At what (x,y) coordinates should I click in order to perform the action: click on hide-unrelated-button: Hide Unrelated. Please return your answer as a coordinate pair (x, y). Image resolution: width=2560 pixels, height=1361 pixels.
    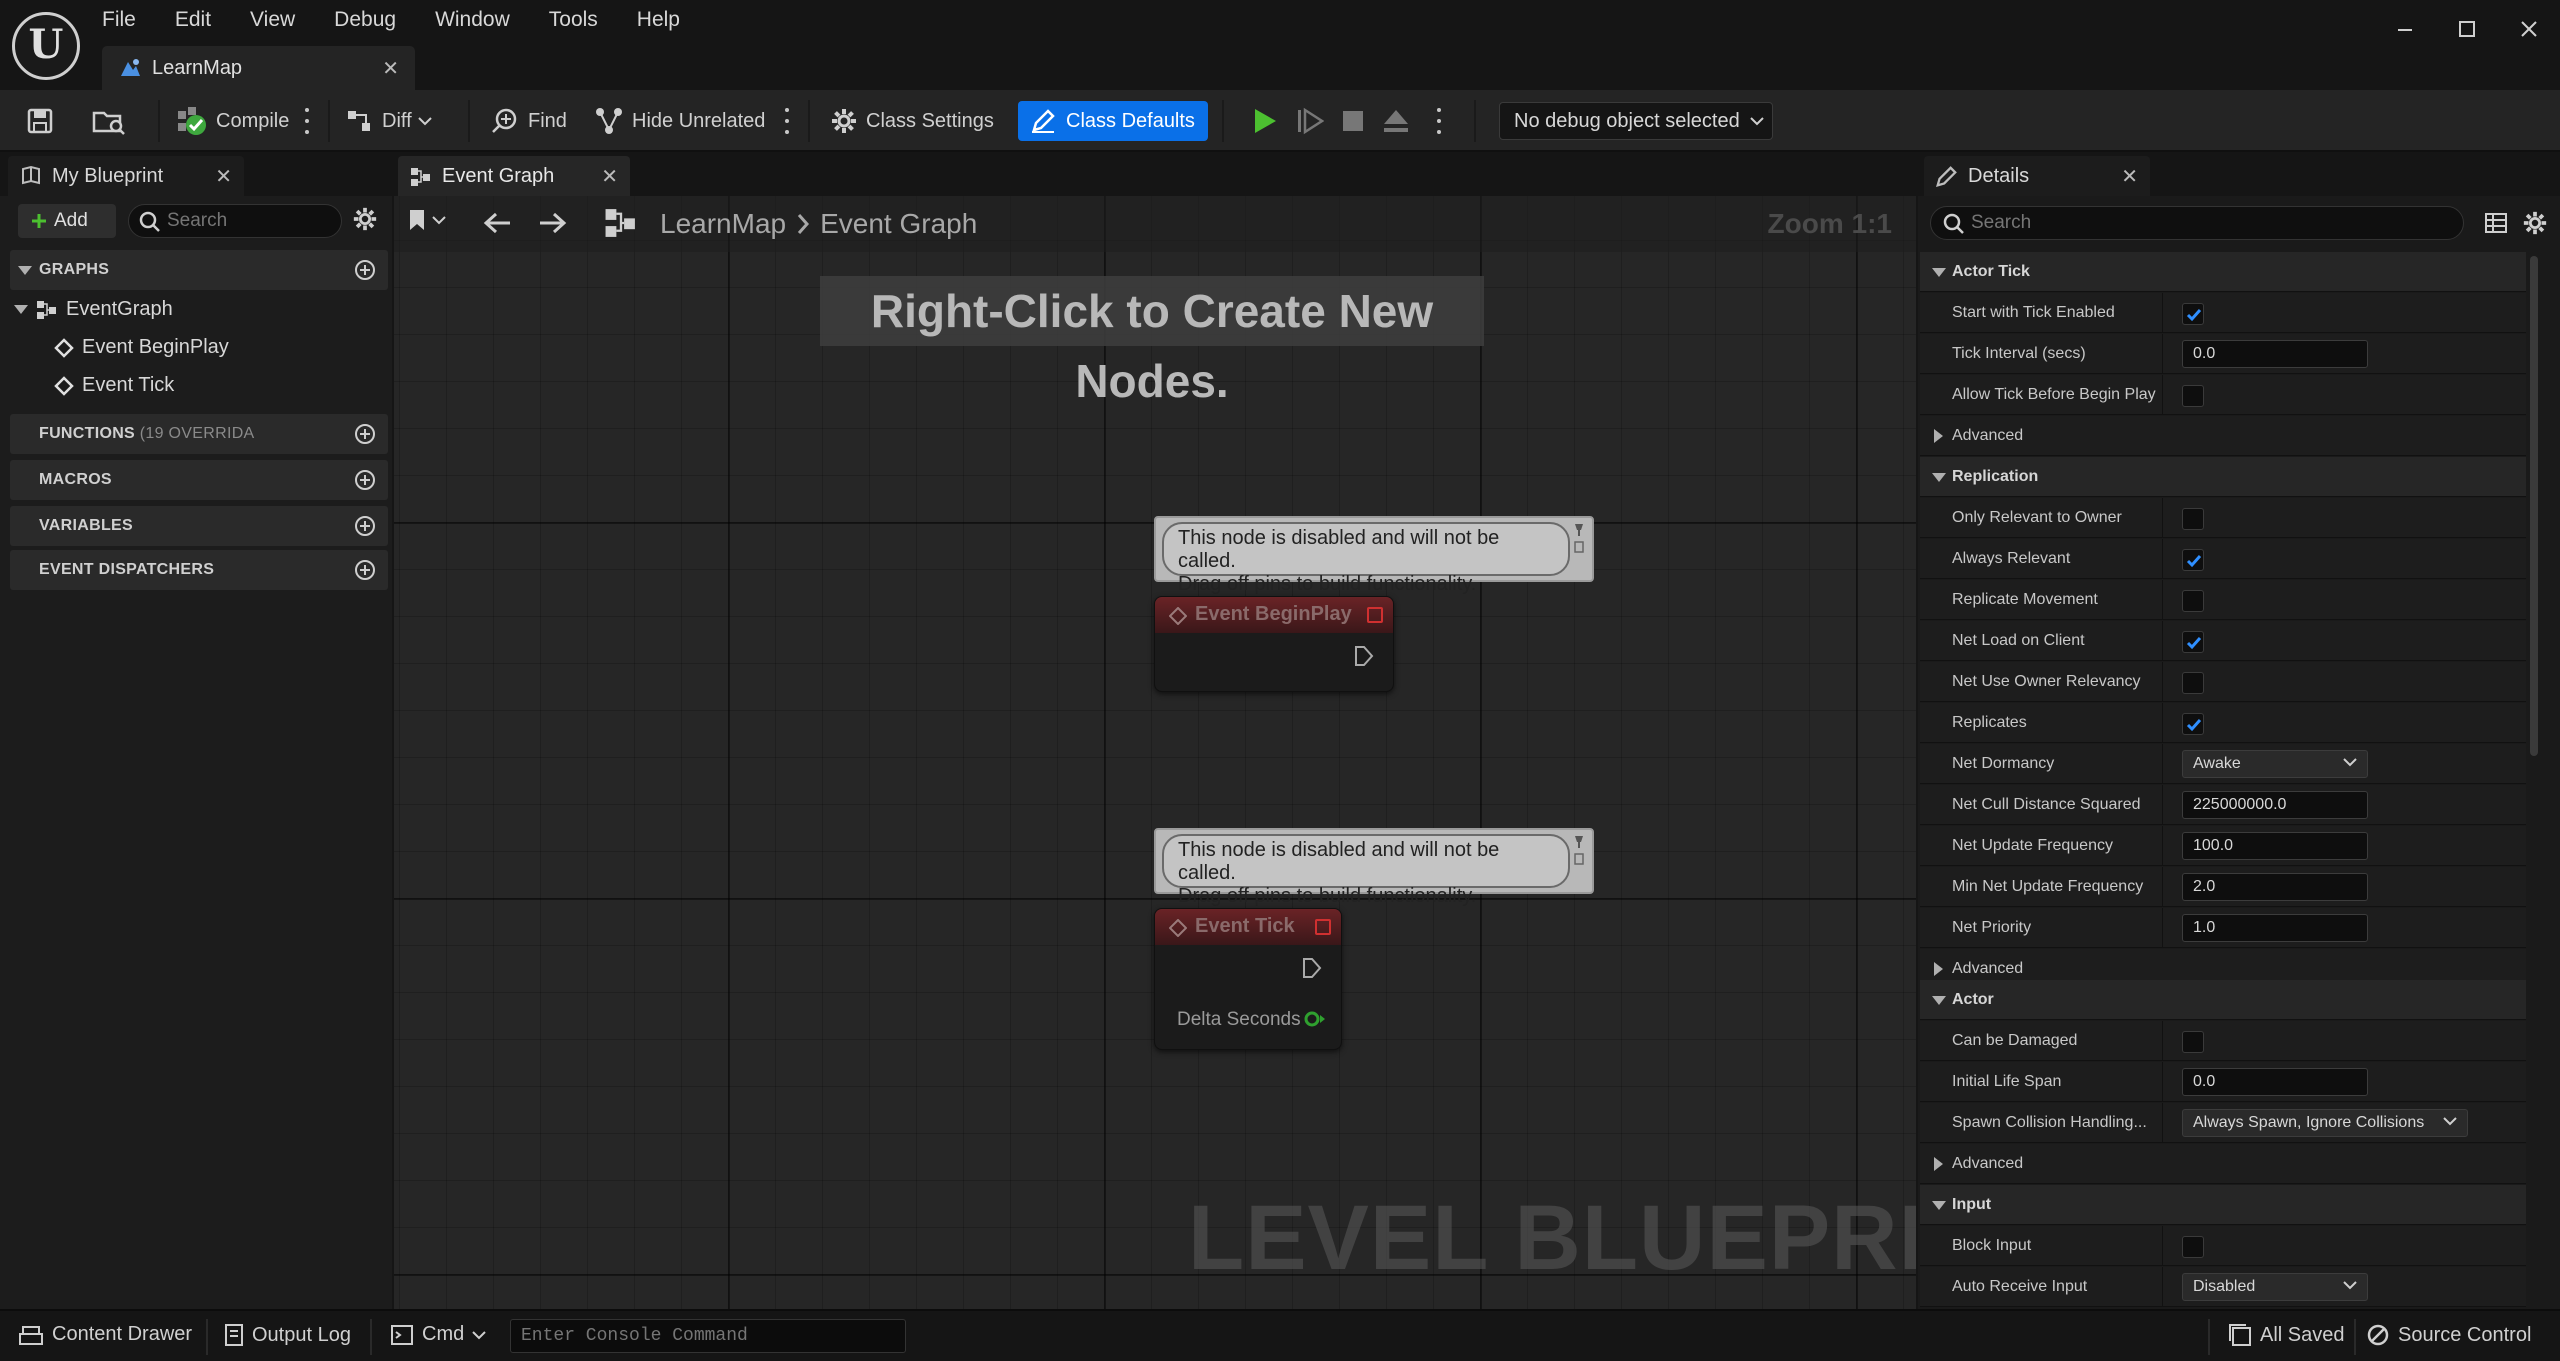
    Looking at the image, I should click on (679, 121).